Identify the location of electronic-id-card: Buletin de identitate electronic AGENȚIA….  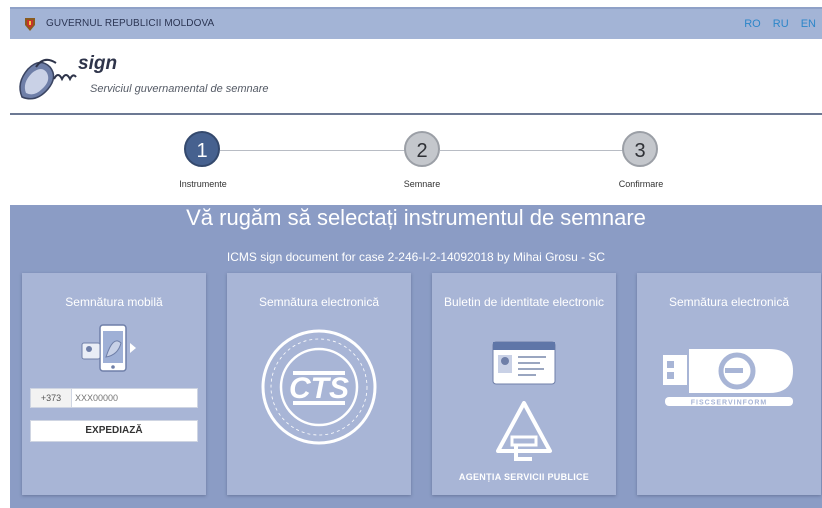
(524, 384).